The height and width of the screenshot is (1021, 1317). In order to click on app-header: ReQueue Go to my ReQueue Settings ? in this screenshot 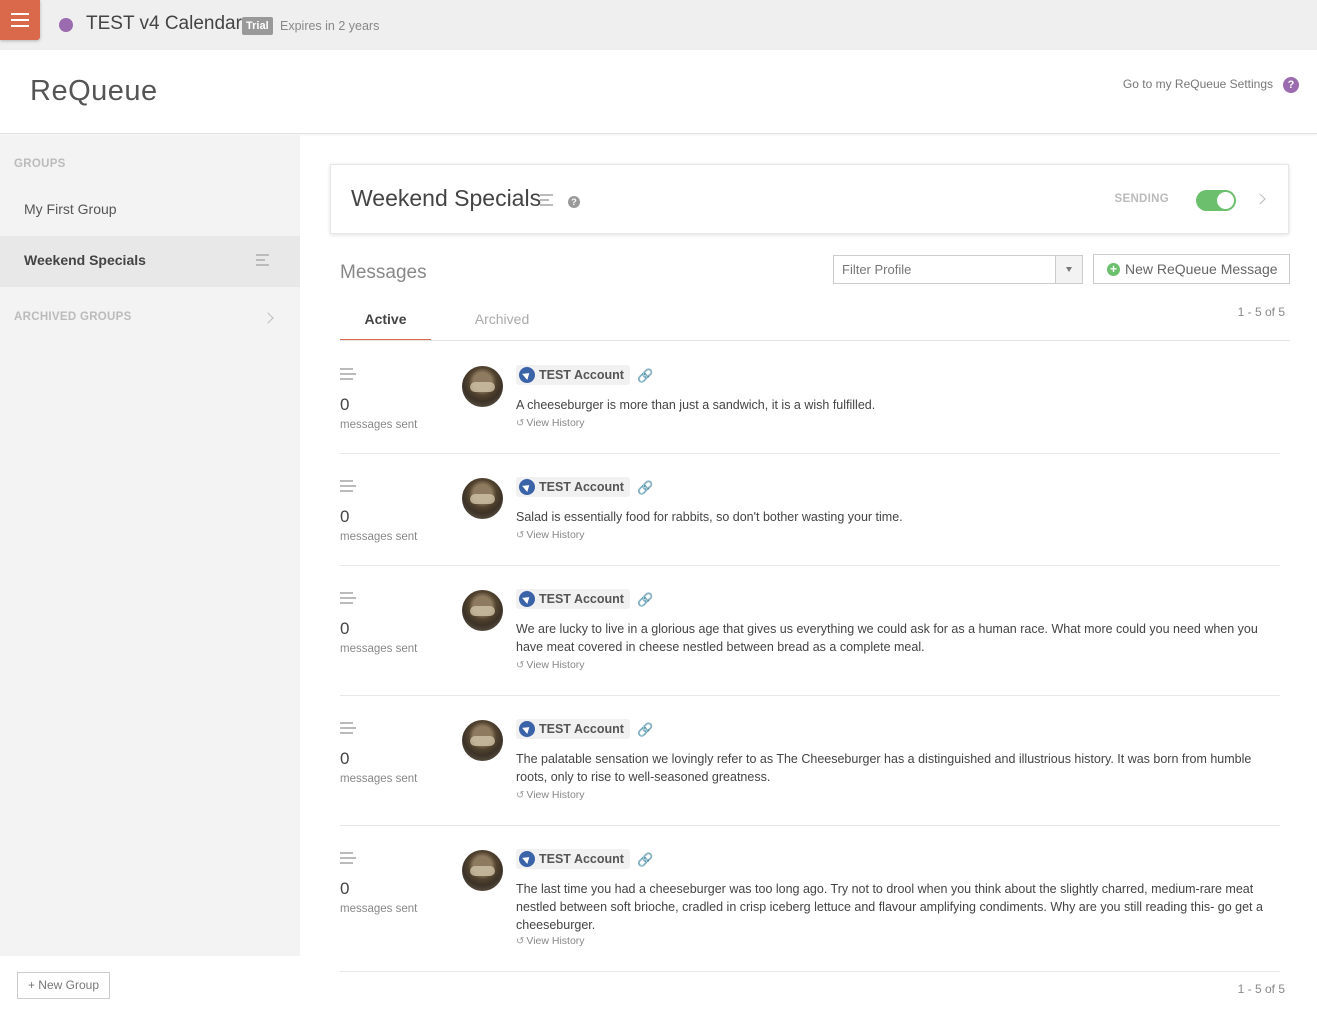, I will do `click(658, 92)`.